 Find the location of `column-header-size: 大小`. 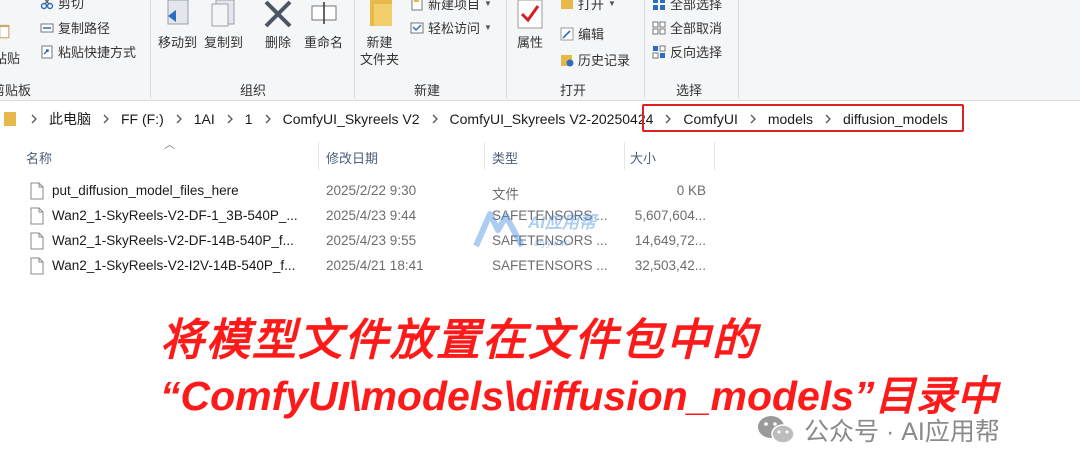

column-header-size: 大小 is located at coordinates (643, 157).